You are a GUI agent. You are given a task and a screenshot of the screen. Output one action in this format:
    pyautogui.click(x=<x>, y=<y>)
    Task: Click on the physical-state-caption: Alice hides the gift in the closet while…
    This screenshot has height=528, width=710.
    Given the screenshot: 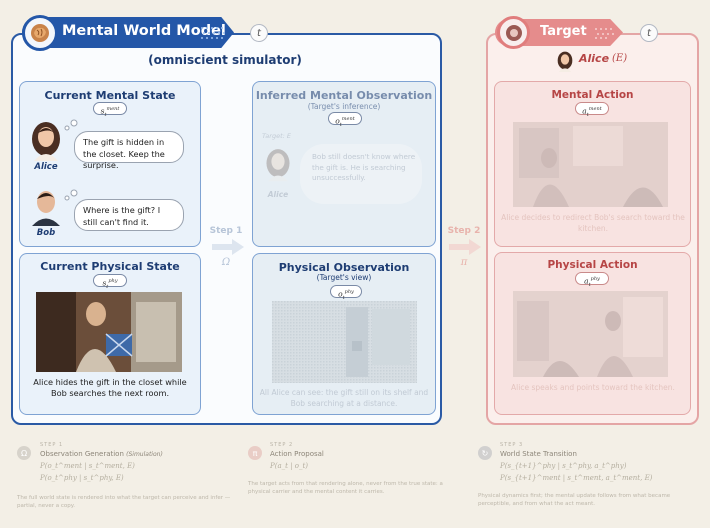 What is the action you would take?
    pyautogui.click(x=110, y=387)
    